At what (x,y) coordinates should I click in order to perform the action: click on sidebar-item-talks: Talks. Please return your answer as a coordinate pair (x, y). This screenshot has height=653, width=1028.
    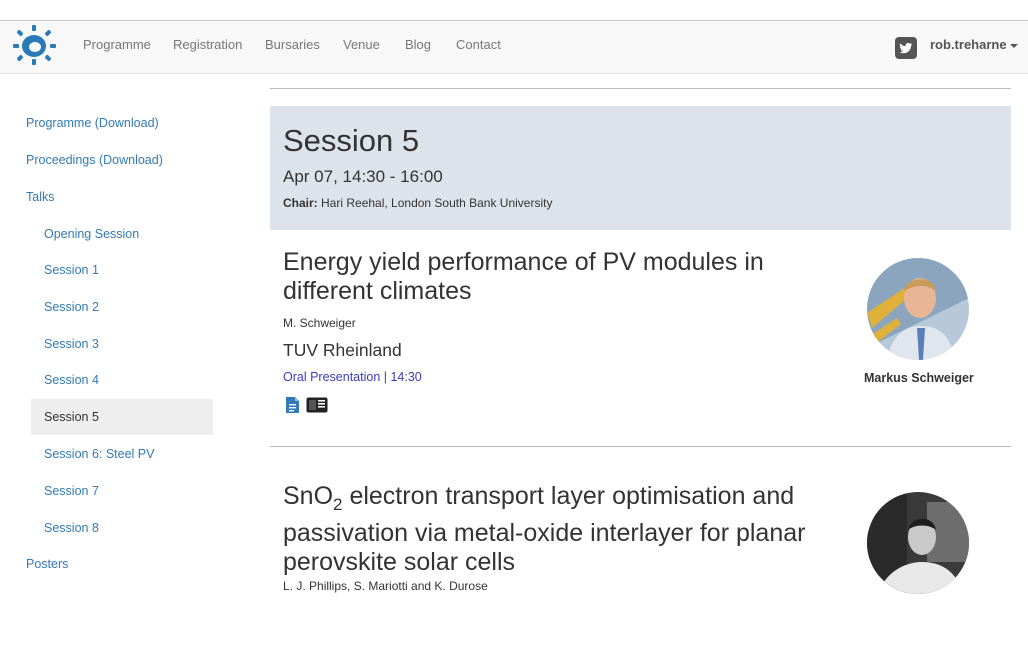
    Looking at the image, I should click on (40, 197).